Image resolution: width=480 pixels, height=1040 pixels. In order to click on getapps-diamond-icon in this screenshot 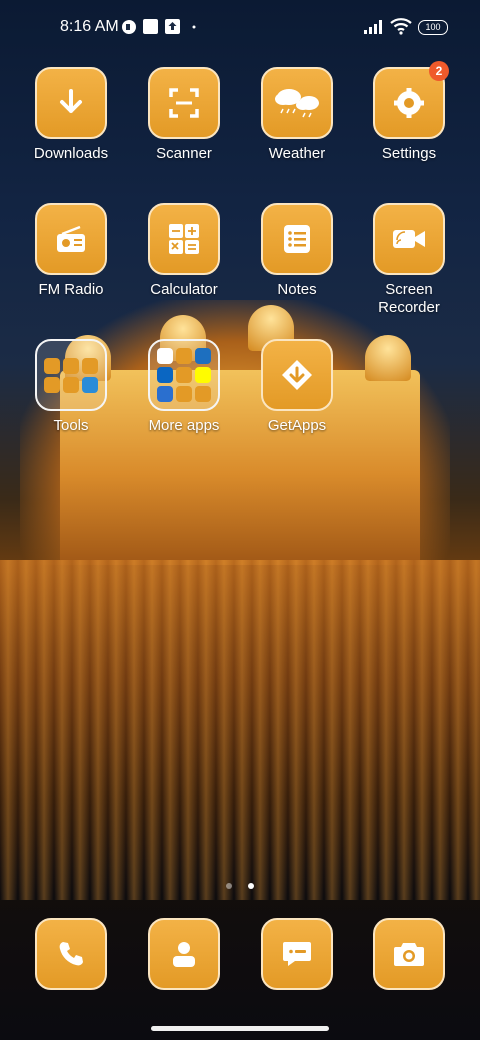, I will do `click(297, 375)`.